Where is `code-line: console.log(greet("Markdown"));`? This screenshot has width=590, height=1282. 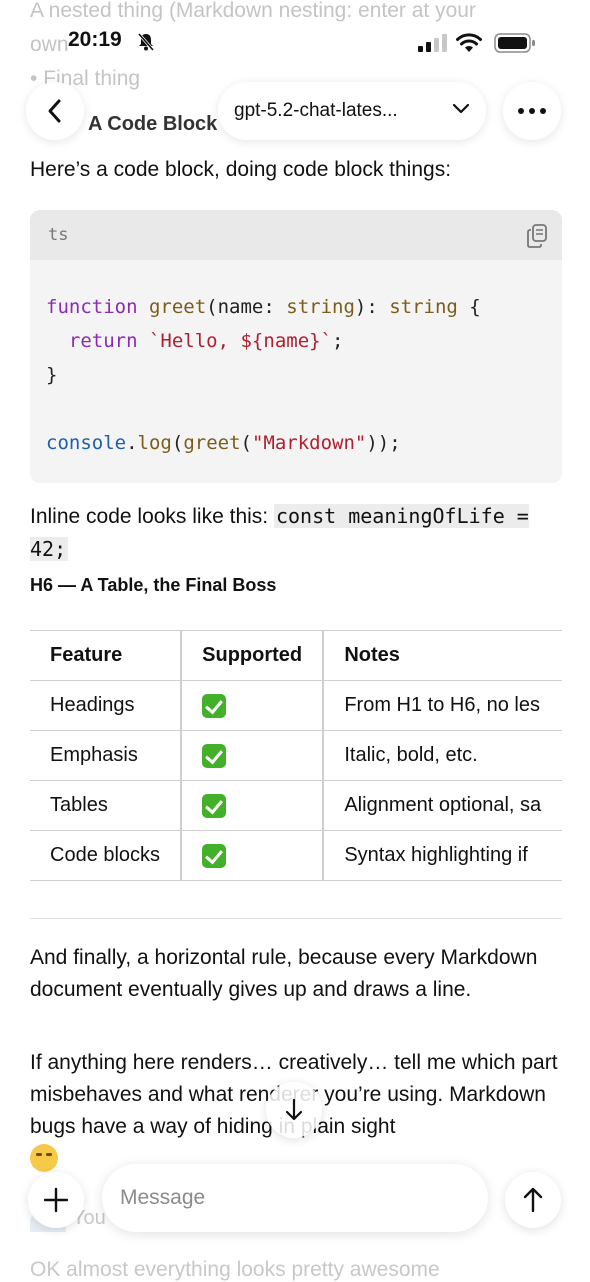 code-line: console.log(greet("Markdown")); is located at coordinates (223, 443).